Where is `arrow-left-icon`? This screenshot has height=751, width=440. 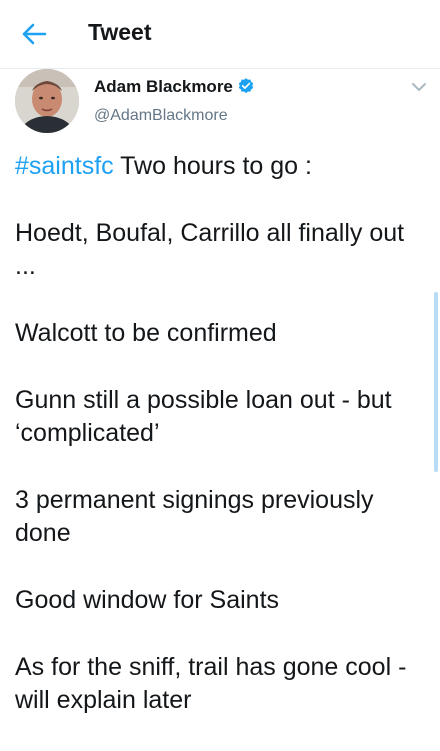 arrow-left-icon is located at coordinates (34, 34).